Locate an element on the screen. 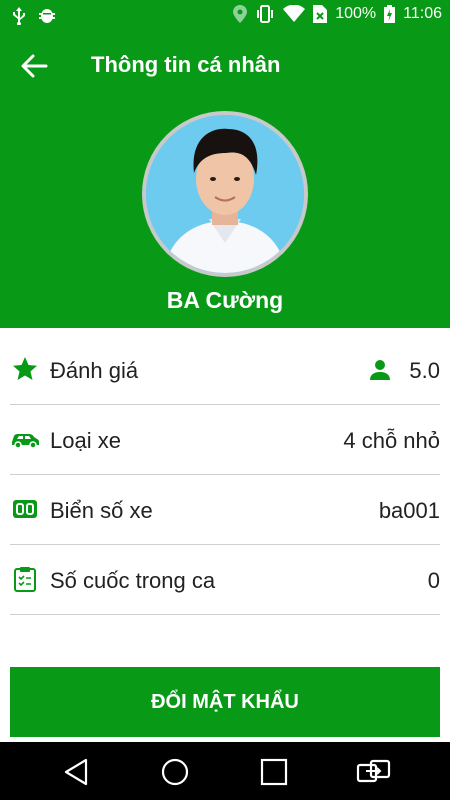  clock: 11:06 is located at coordinates (422, 13).